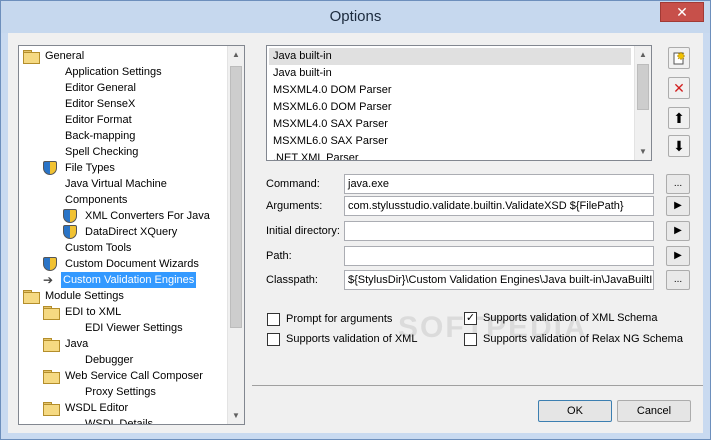 This screenshot has width=711, height=440. I want to click on classpath-label: Classpath:, so click(292, 280).